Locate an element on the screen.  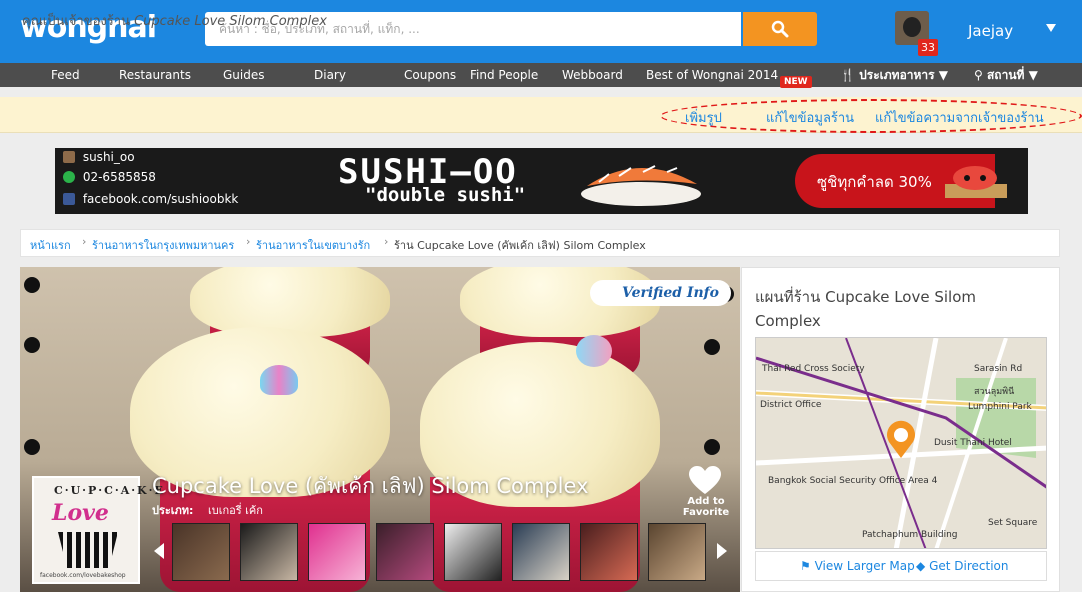
nav-diary: Diary is located at coordinates (330, 75).